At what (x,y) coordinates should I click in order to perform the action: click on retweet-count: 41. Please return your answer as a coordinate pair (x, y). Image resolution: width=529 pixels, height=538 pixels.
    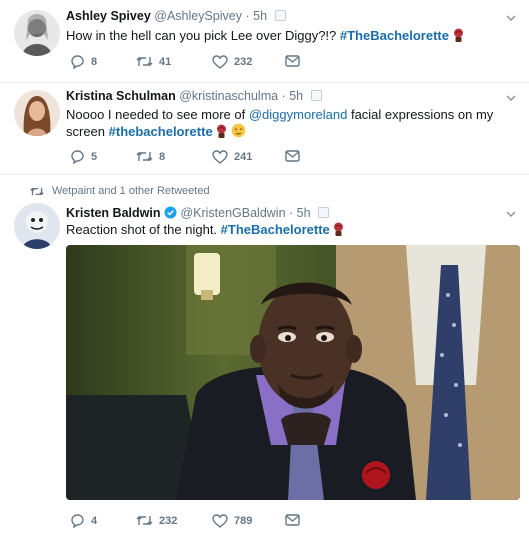
    Looking at the image, I should click on (165, 61).